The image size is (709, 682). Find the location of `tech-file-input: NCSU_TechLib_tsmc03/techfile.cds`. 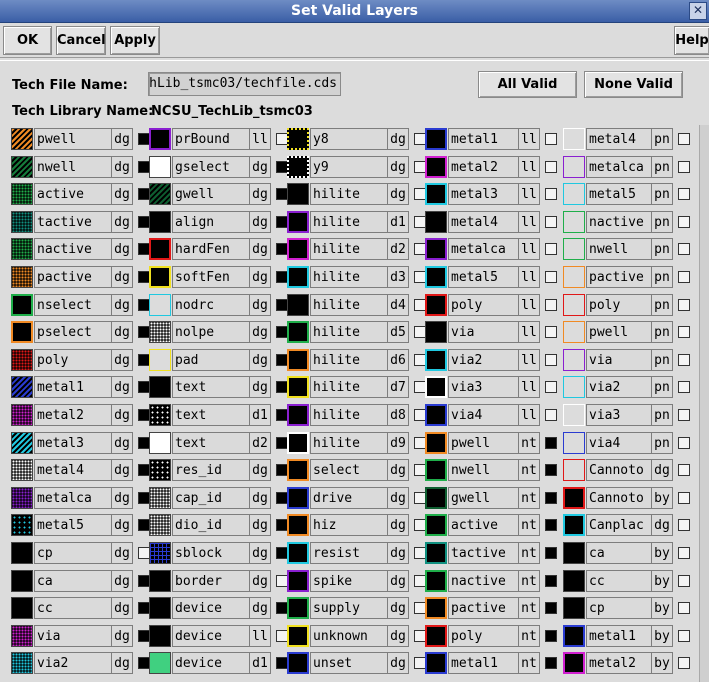

tech-file-input: NCSU_TechLib_tsmc03/techfile.cds is located at coordinates (244, 84).